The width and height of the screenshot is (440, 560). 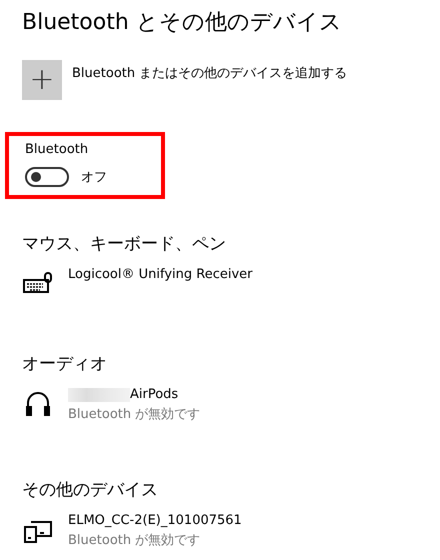 What do you see at coordinates (42, 80) in the screenshot?
I see `add-device-button: +` at bounding box center [42, 80].